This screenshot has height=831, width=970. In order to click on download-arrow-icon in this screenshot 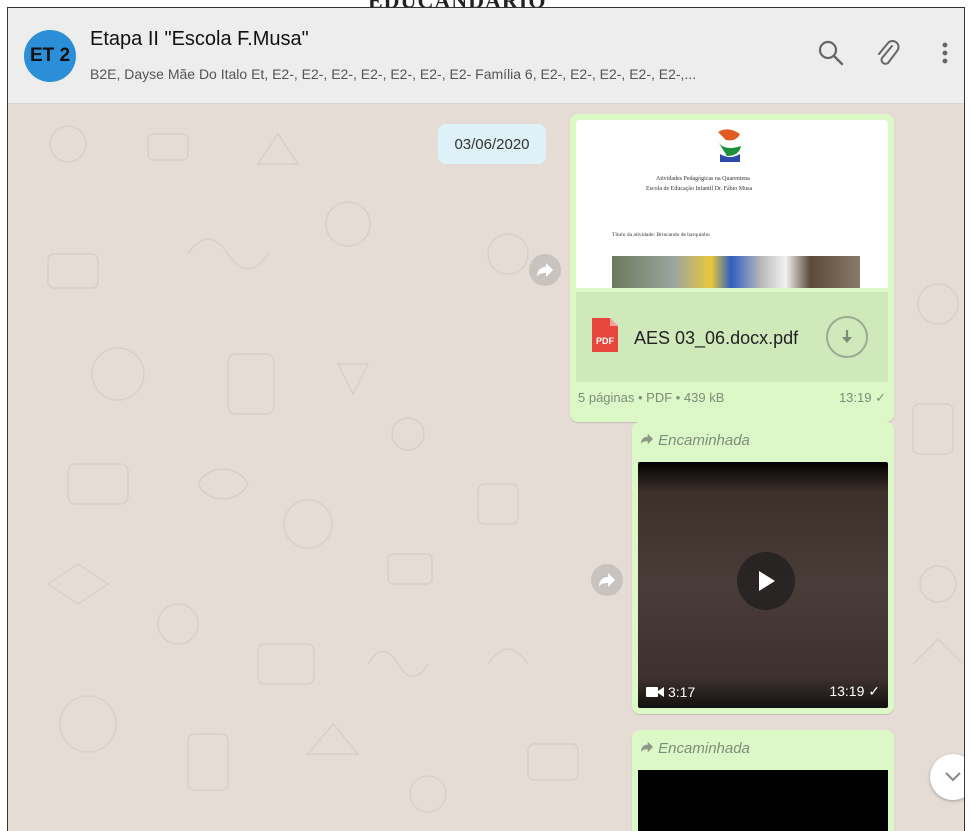, I will do `click(847, 336)`.